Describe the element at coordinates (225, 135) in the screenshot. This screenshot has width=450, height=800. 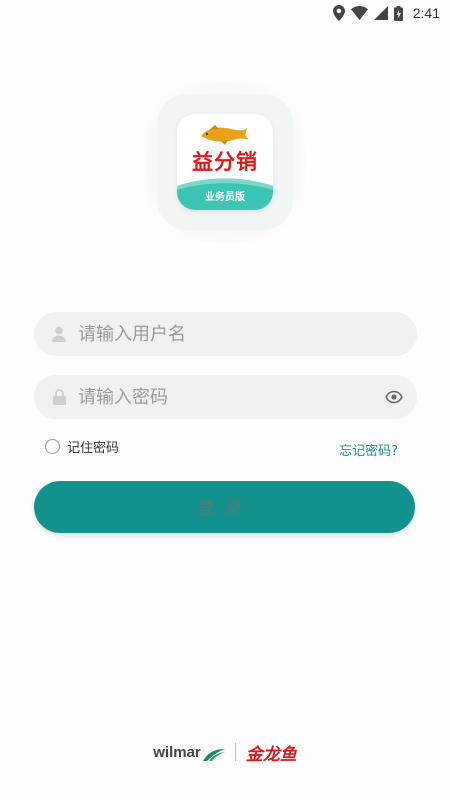
I see `golden-fish-icon` at that location.